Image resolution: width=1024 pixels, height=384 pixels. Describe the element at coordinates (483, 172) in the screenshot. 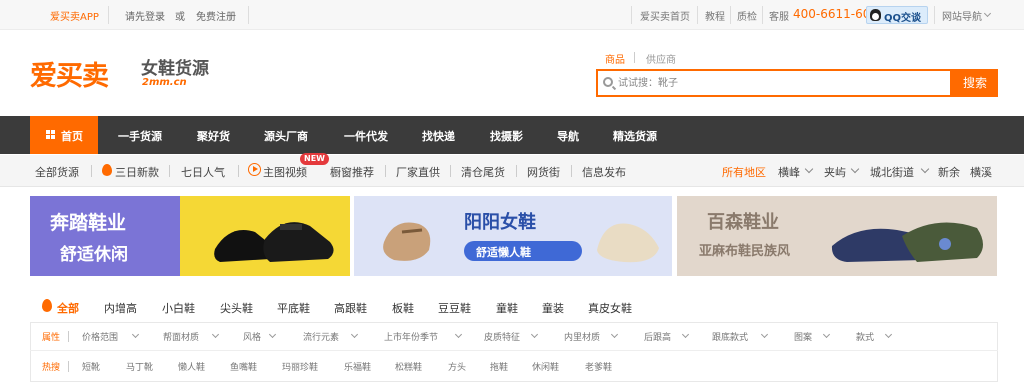

I see `subnav-clearance: 清仓尾货` at that location.